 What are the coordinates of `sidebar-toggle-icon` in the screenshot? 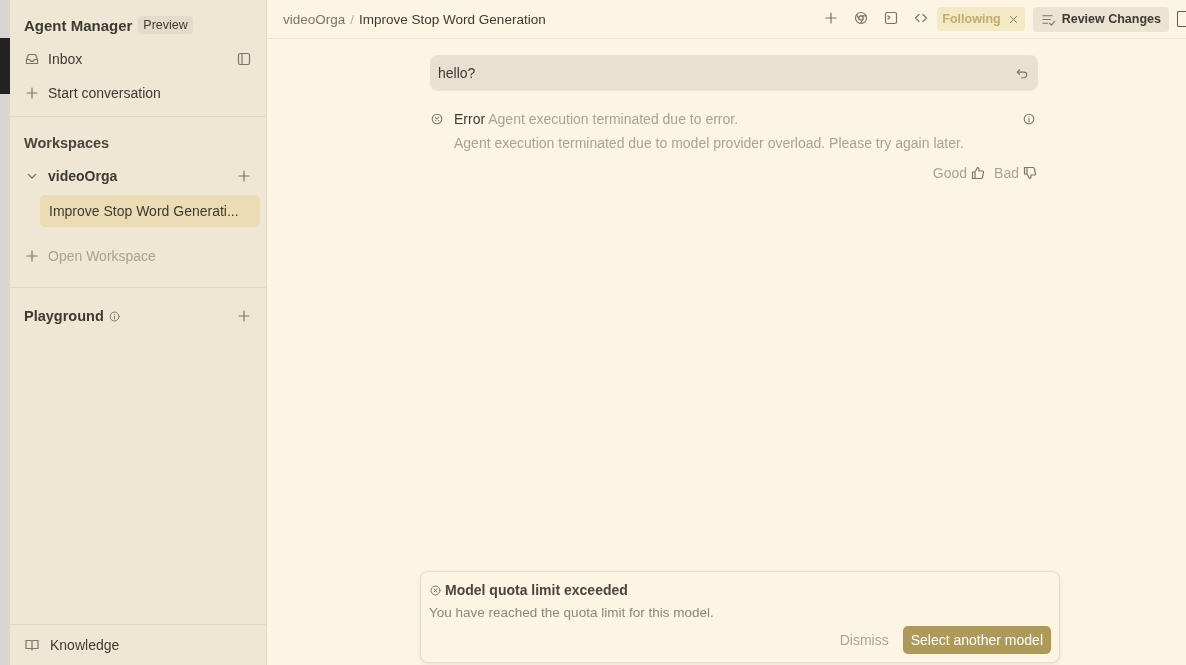 It's located at (244, 59).